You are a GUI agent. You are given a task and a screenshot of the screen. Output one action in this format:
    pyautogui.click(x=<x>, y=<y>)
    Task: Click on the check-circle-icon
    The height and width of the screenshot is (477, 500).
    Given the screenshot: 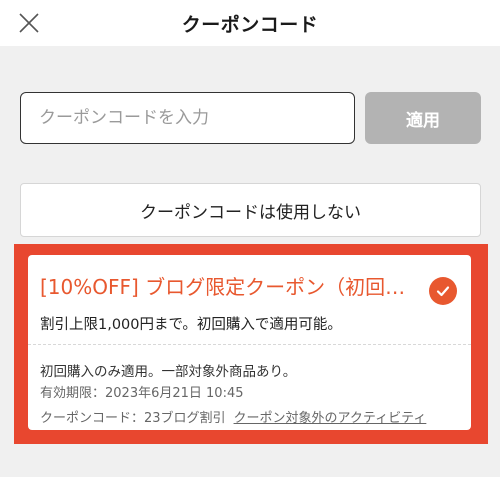 What is the action you would take?
    pyautogui.click(x=443, y=291)
    